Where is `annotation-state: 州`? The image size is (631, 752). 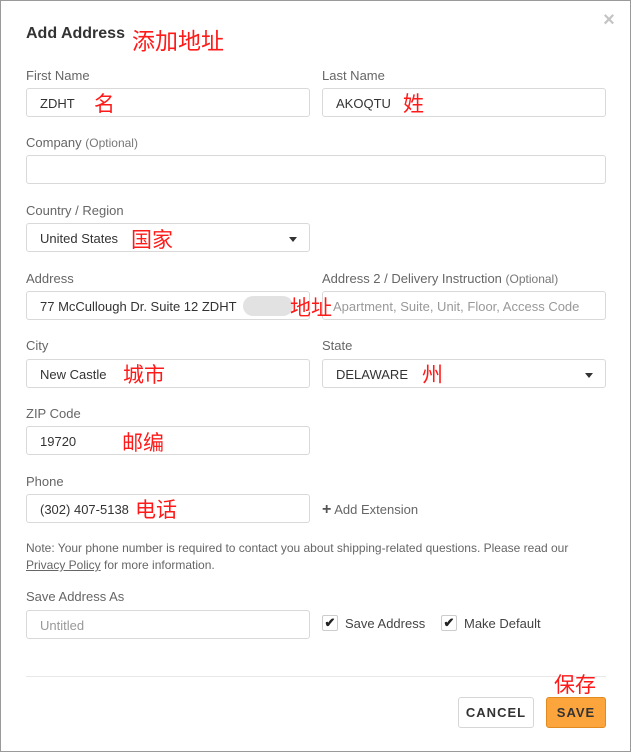 annotation-state: 州 is located at coordinates (432, 375).